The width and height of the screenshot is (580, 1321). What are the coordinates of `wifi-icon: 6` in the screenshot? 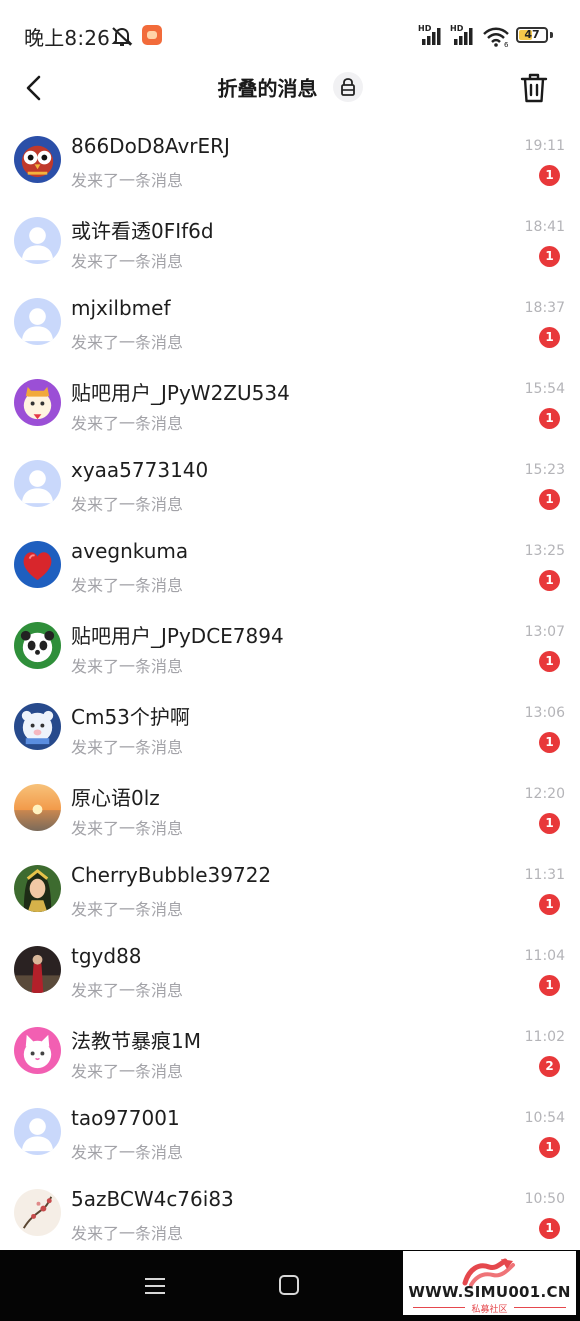 It's located at (496, 37).